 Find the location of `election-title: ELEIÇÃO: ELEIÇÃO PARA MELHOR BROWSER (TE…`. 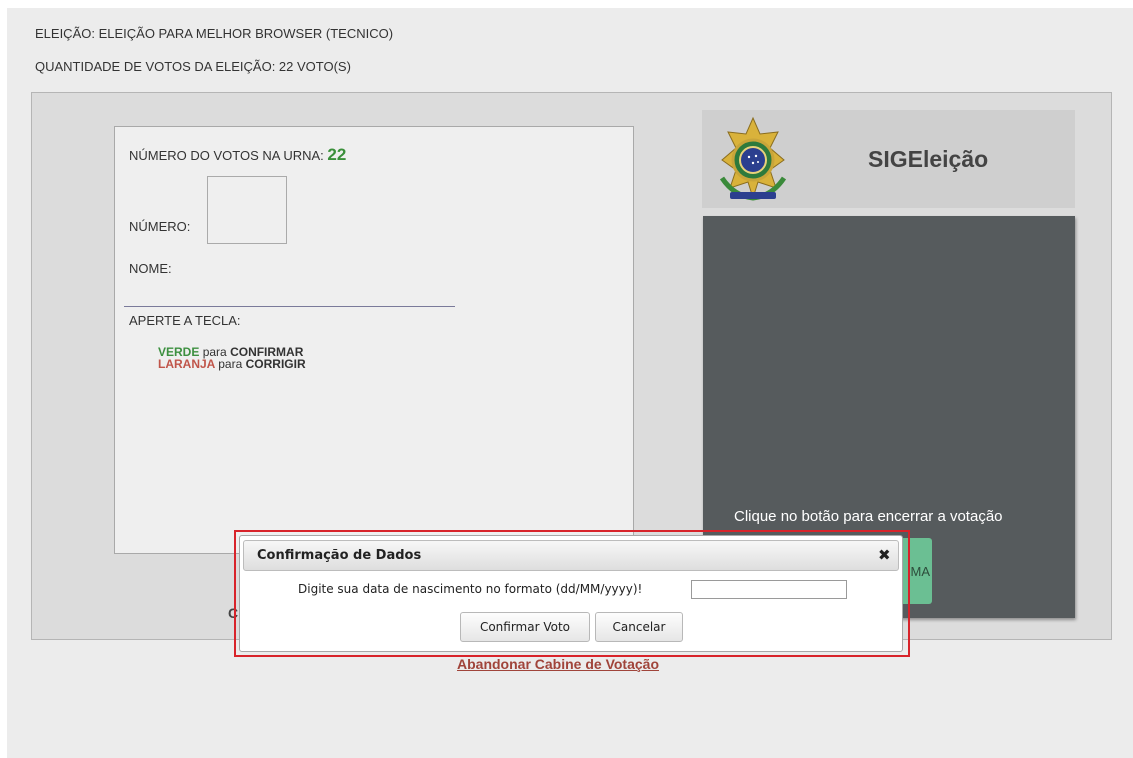

election-title: ELEIÇÃO: ELEIÇÃO PARA MELHOR BROWSER (TE… is located at coordinates (214, 33).